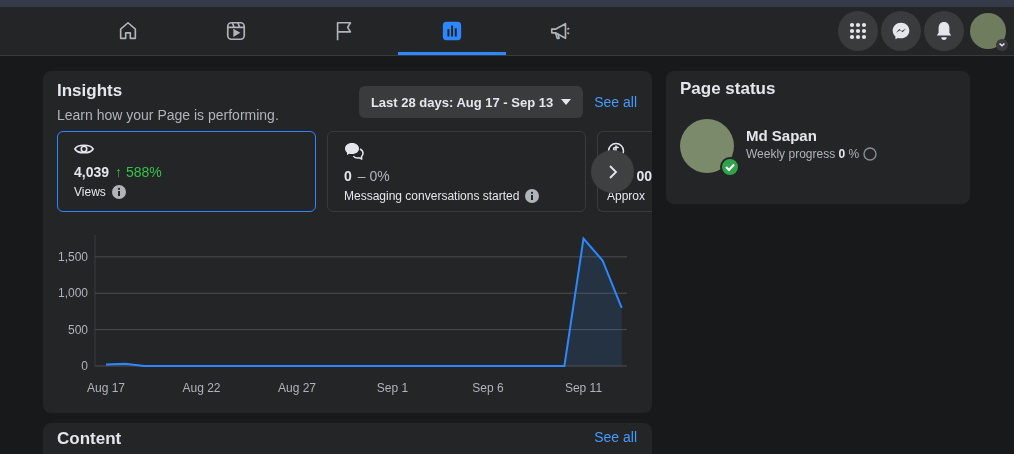 Image resolution: width=1014 pixels, height=454 pixels. Describe the element at coordinates (348, 176) in the screenshot. I see `metric-value: 0` at that location.